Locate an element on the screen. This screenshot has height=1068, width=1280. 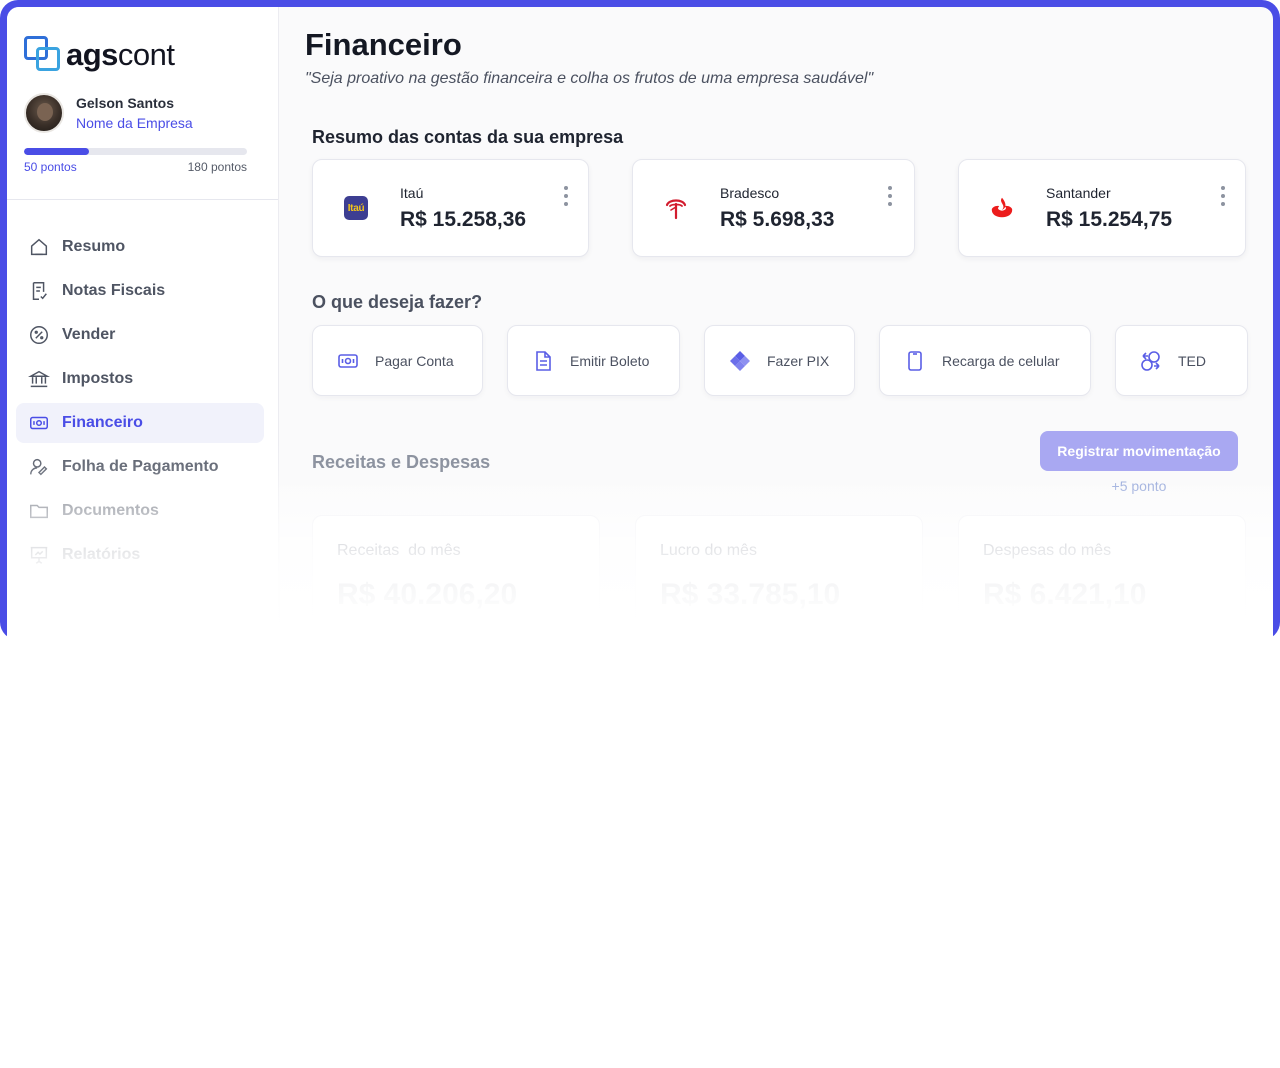
bank-balance: R$ 15.258,36 is located at coordinates (463, 219).